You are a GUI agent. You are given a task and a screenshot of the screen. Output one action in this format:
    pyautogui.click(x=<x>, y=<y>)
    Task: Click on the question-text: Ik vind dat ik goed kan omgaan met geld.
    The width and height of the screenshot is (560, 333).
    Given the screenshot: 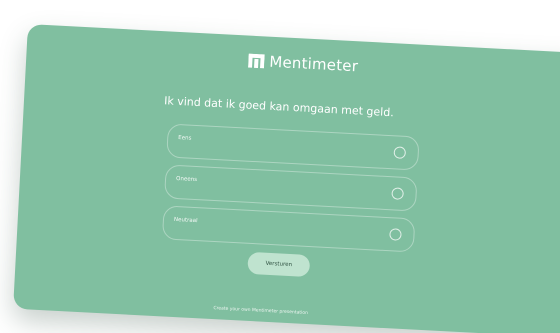 What is the action you would take?
    pyautogui.click(x=279, y=107)
    